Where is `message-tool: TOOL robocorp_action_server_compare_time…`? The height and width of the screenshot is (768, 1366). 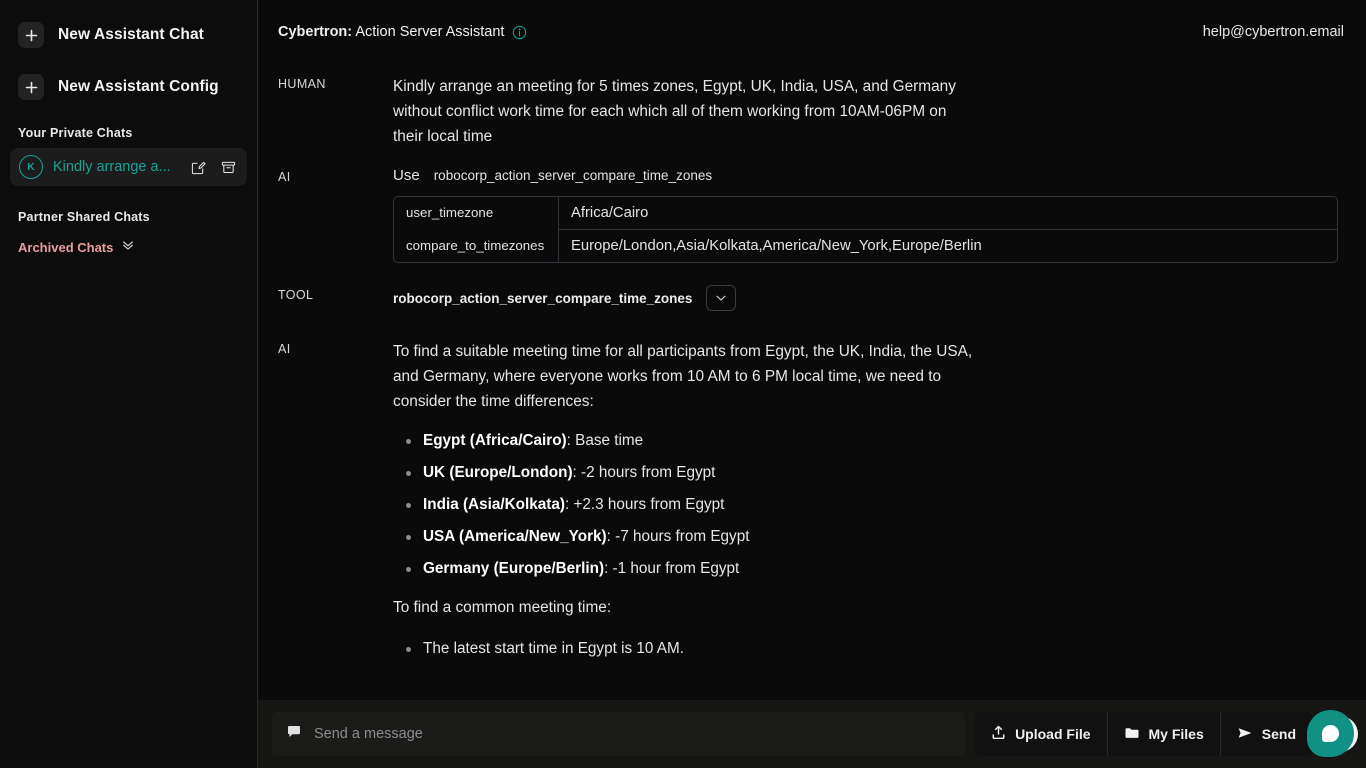
message-tool: TOOL robocorp_action_server_compare_time… is located at coordinates (808, 298).